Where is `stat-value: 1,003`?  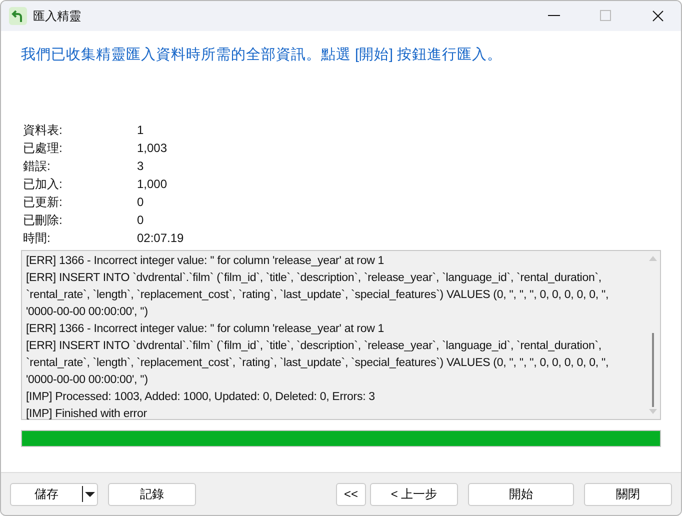
stat-value: 1,003 is located at coordinates (152, 148).